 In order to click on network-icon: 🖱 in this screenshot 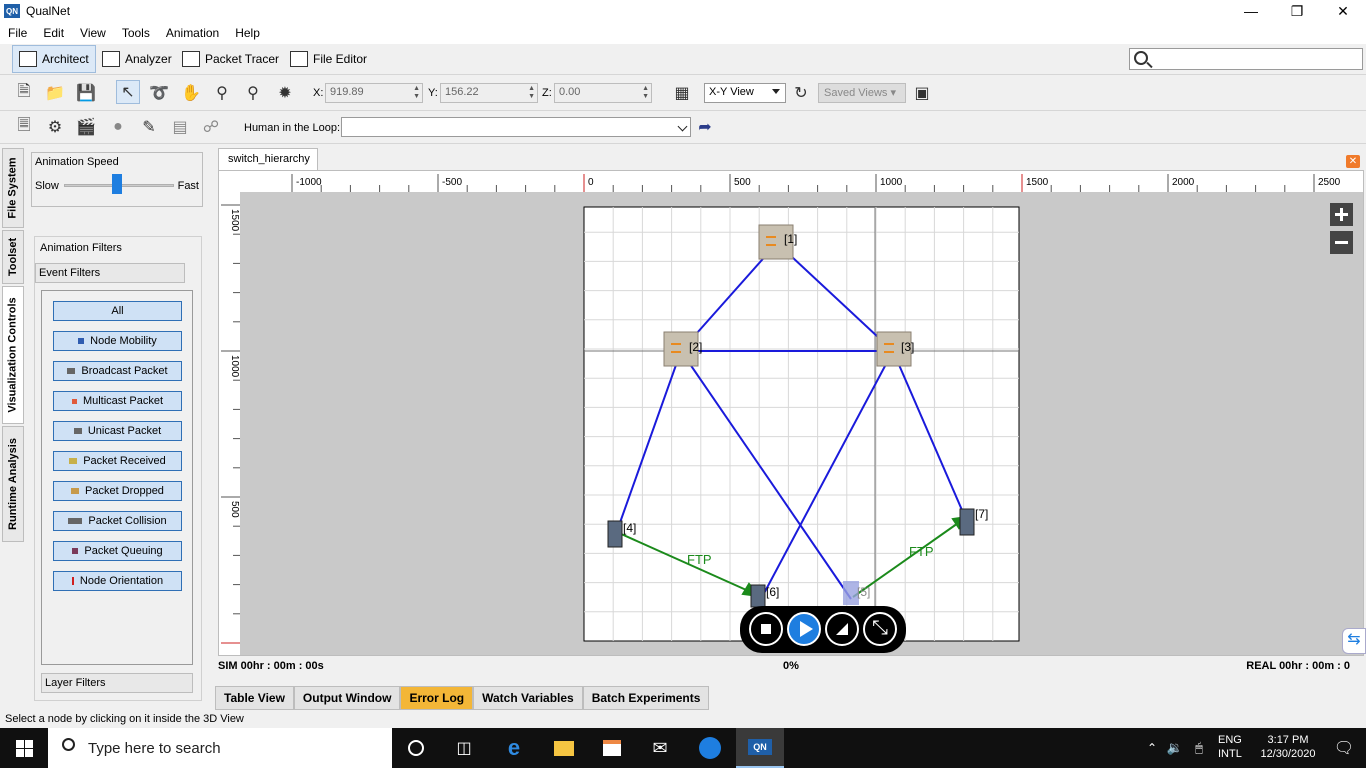, I will do `click(1199, 748)`.